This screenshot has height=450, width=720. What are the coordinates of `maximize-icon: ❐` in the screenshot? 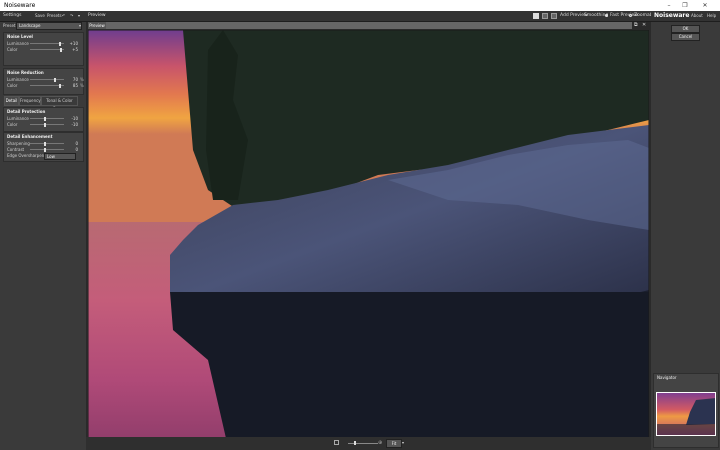 It's located at (685, 5).